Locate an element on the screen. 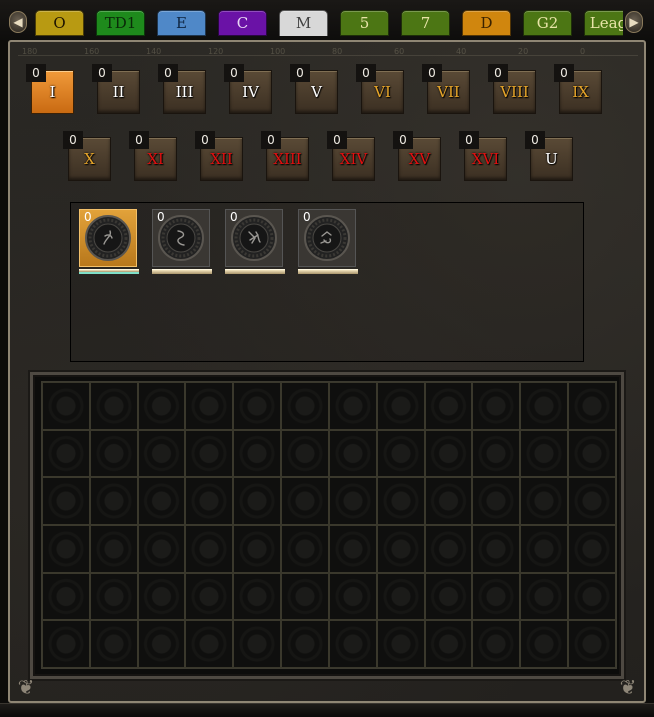 The height and width of the screenshot is (717, 654). tab-c: C is located at coordinates (242, 23).